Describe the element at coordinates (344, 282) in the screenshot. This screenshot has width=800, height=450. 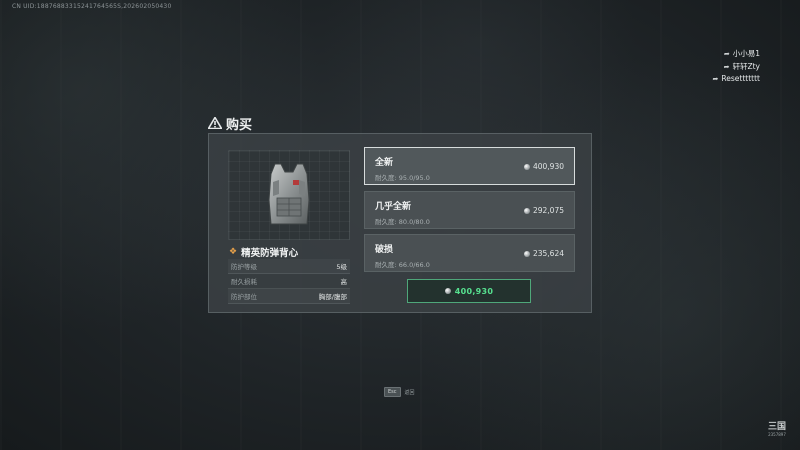
I see `stat-value: 高` at that location.